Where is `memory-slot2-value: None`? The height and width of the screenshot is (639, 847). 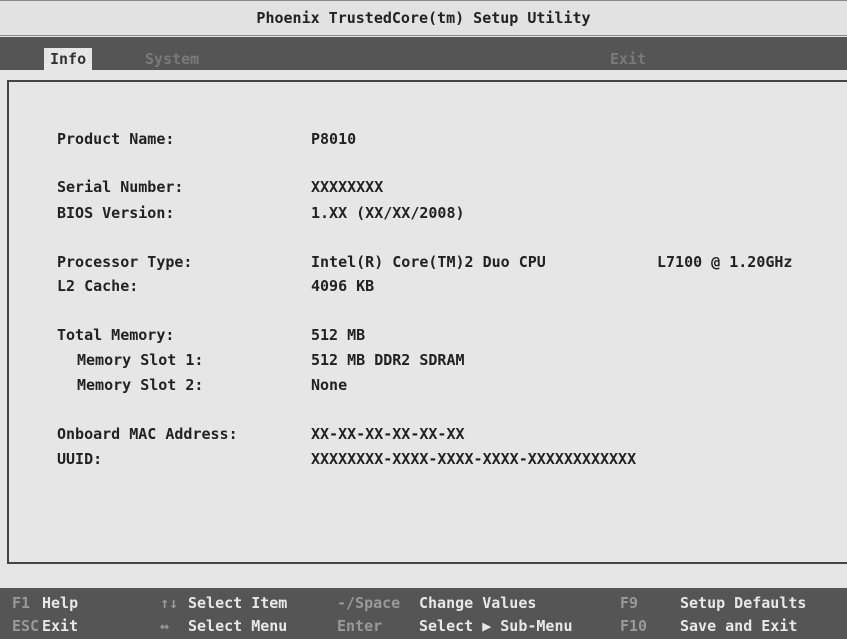 memory-slot2-value: None is located at coordinates (329, 385).